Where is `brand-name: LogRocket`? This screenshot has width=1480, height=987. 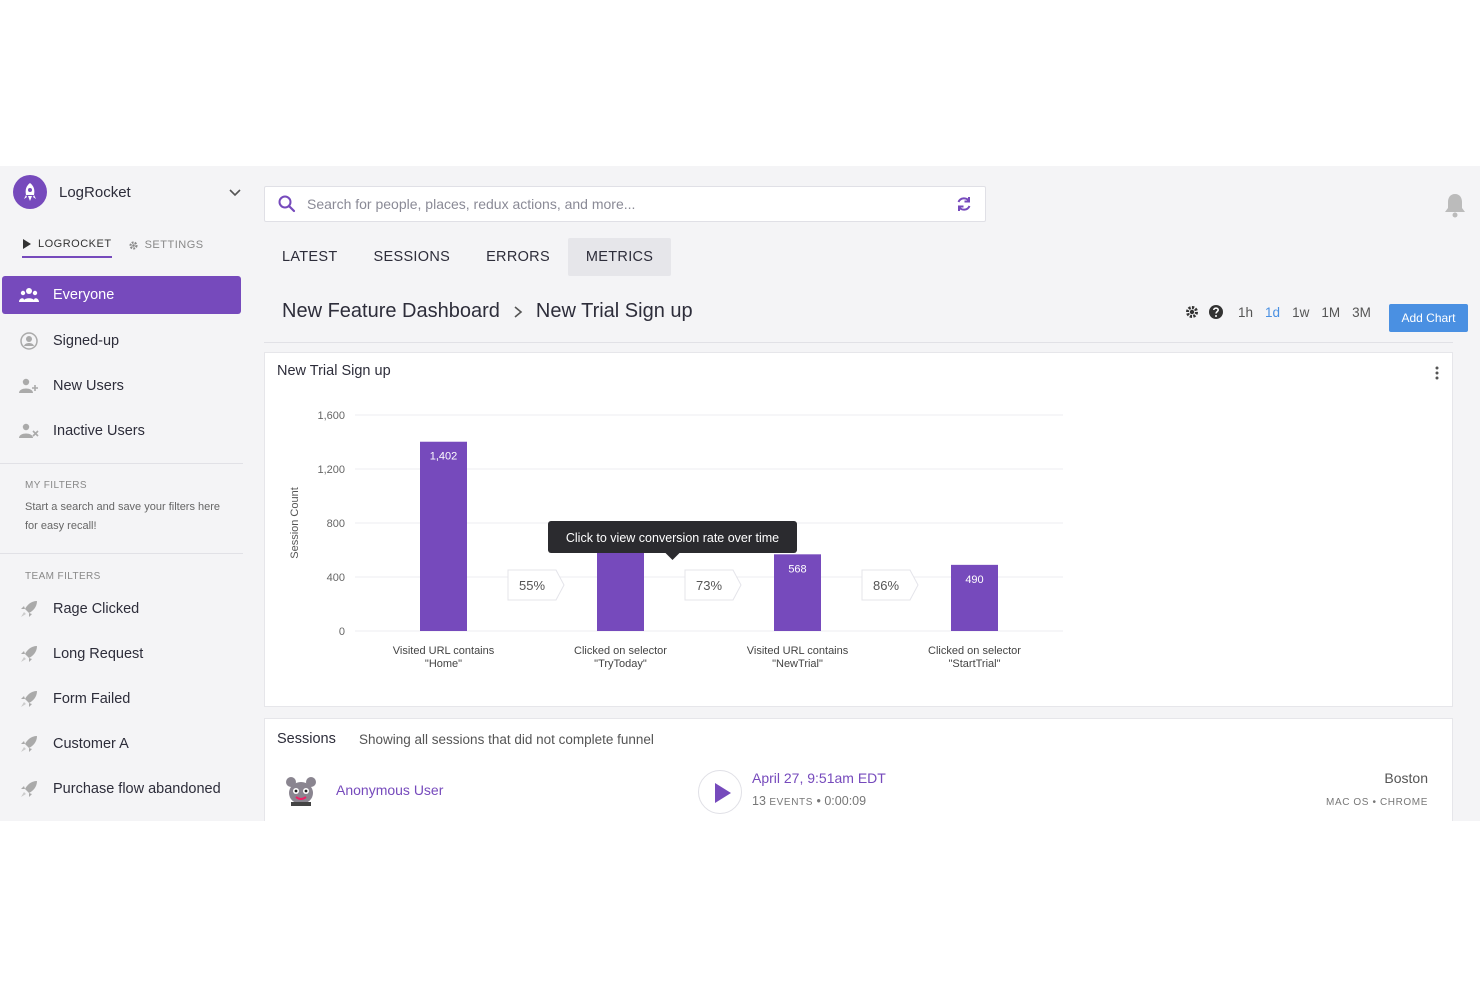 brand-name: LogRocket is located at coordinates (95, 192).